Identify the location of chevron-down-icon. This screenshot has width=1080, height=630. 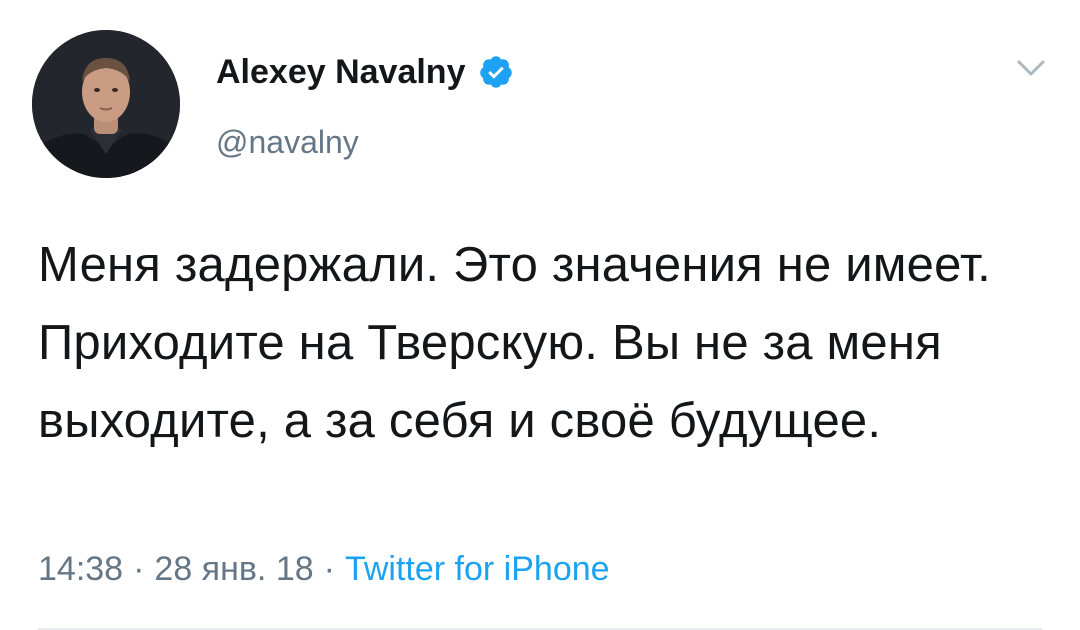
(1031, 68).